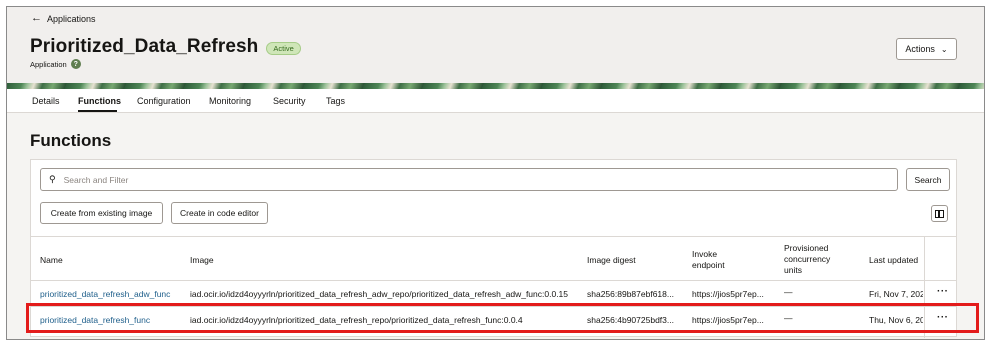 The width and height of the screenshot is (991, 346). Describe the element at coordinates (493, 306) in the screenshot. I see `row-divider` at that location.